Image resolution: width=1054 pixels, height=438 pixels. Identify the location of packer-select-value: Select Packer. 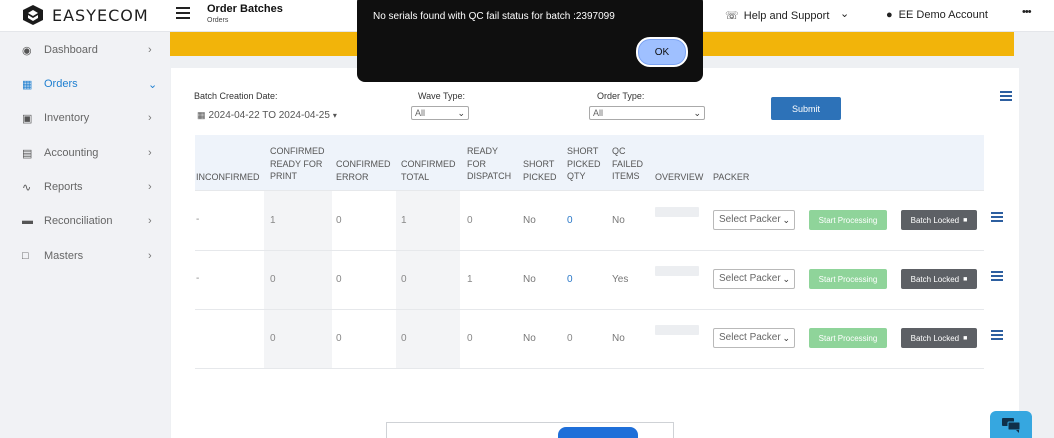
(750, 278).